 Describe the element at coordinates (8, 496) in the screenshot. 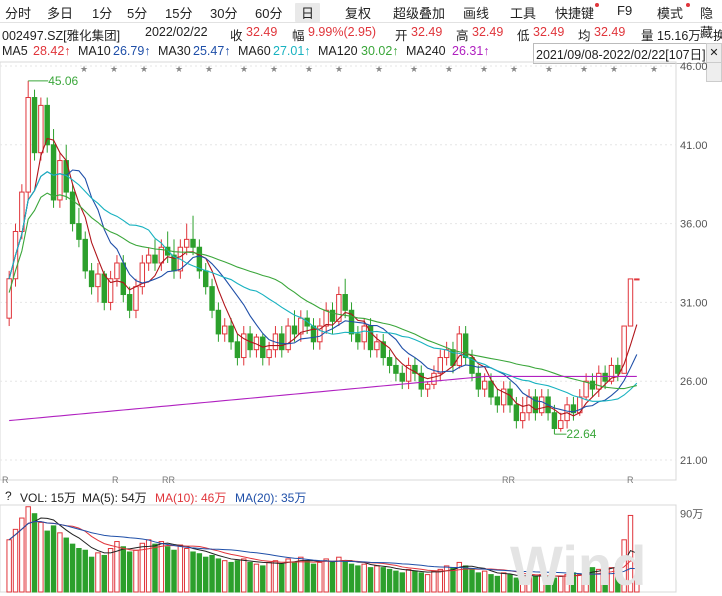

I see `volume-help-icon: ?` at that location.